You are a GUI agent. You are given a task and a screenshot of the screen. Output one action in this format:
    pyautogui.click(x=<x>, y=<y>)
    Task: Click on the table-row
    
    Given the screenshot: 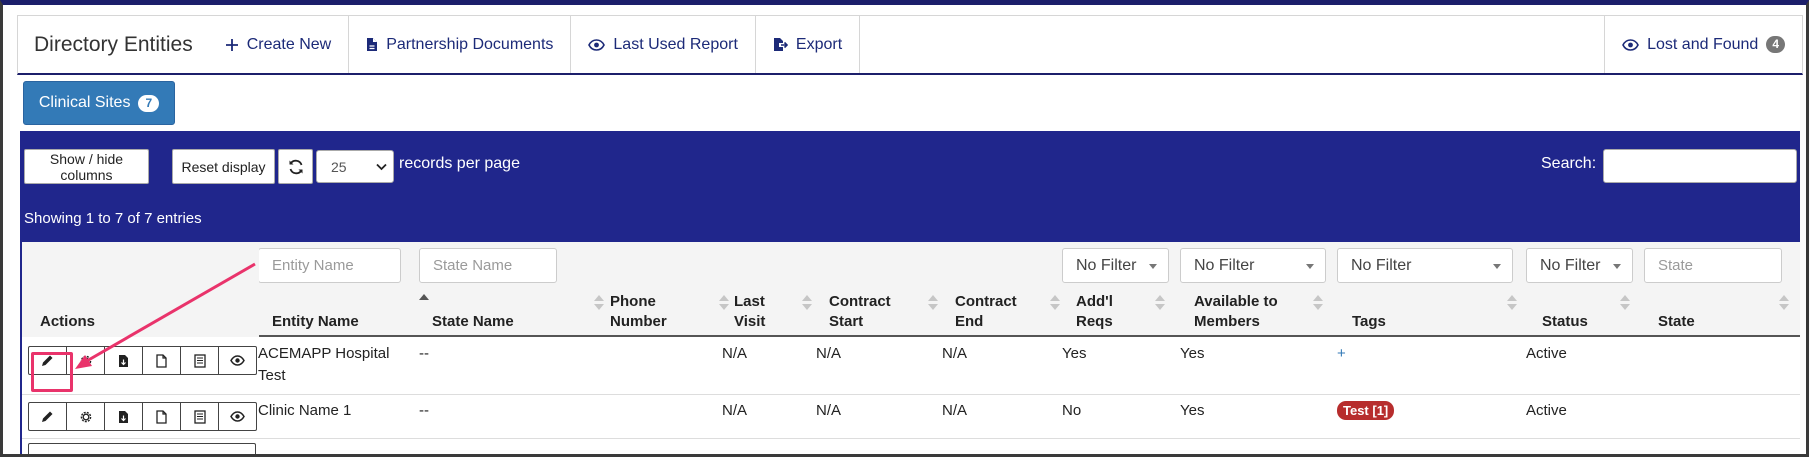 What is the action you would take?
    pyautogui.click(x=911, y=446)
    